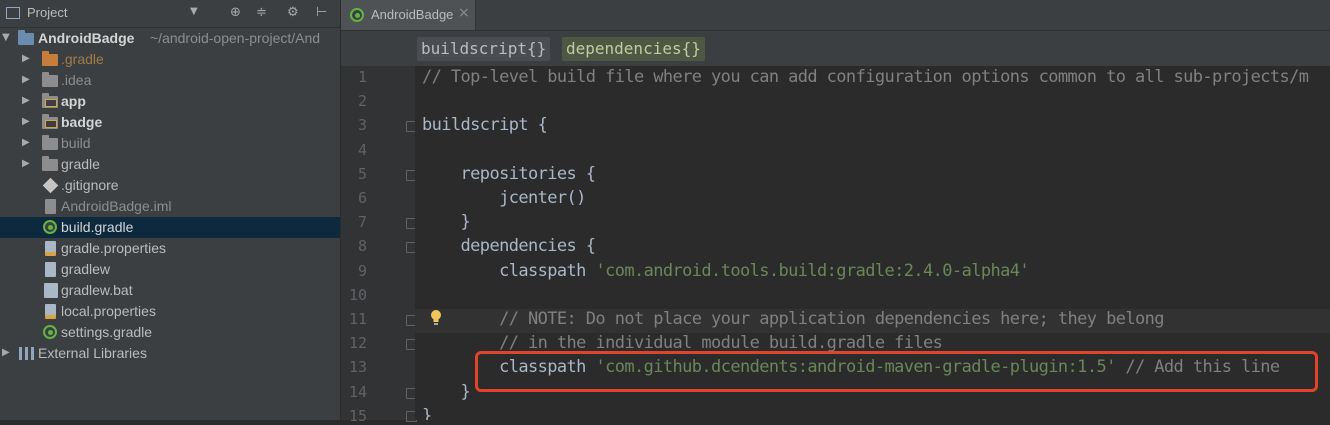 This screenshot has width=1330, height=425. What do you see at coordinates (50, 206) in the screenshot?
I see `iml-file-icon` at bounding box center [50, 206].